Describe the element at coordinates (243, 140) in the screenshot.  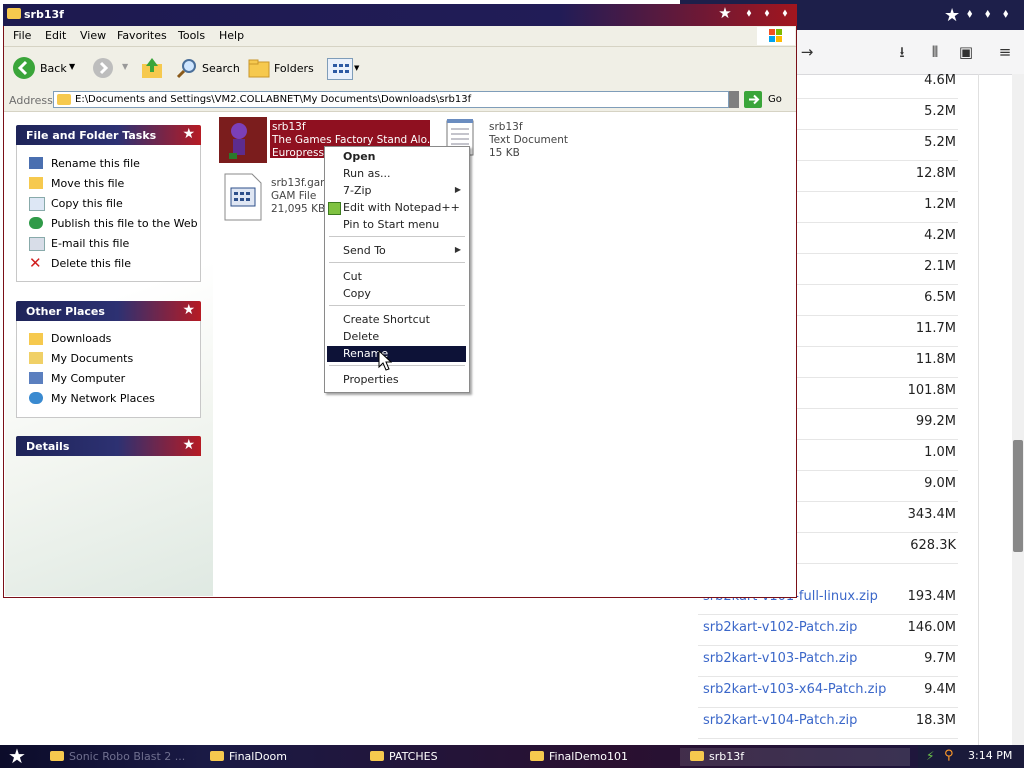
I see `file-srb13f-exe` at that location.